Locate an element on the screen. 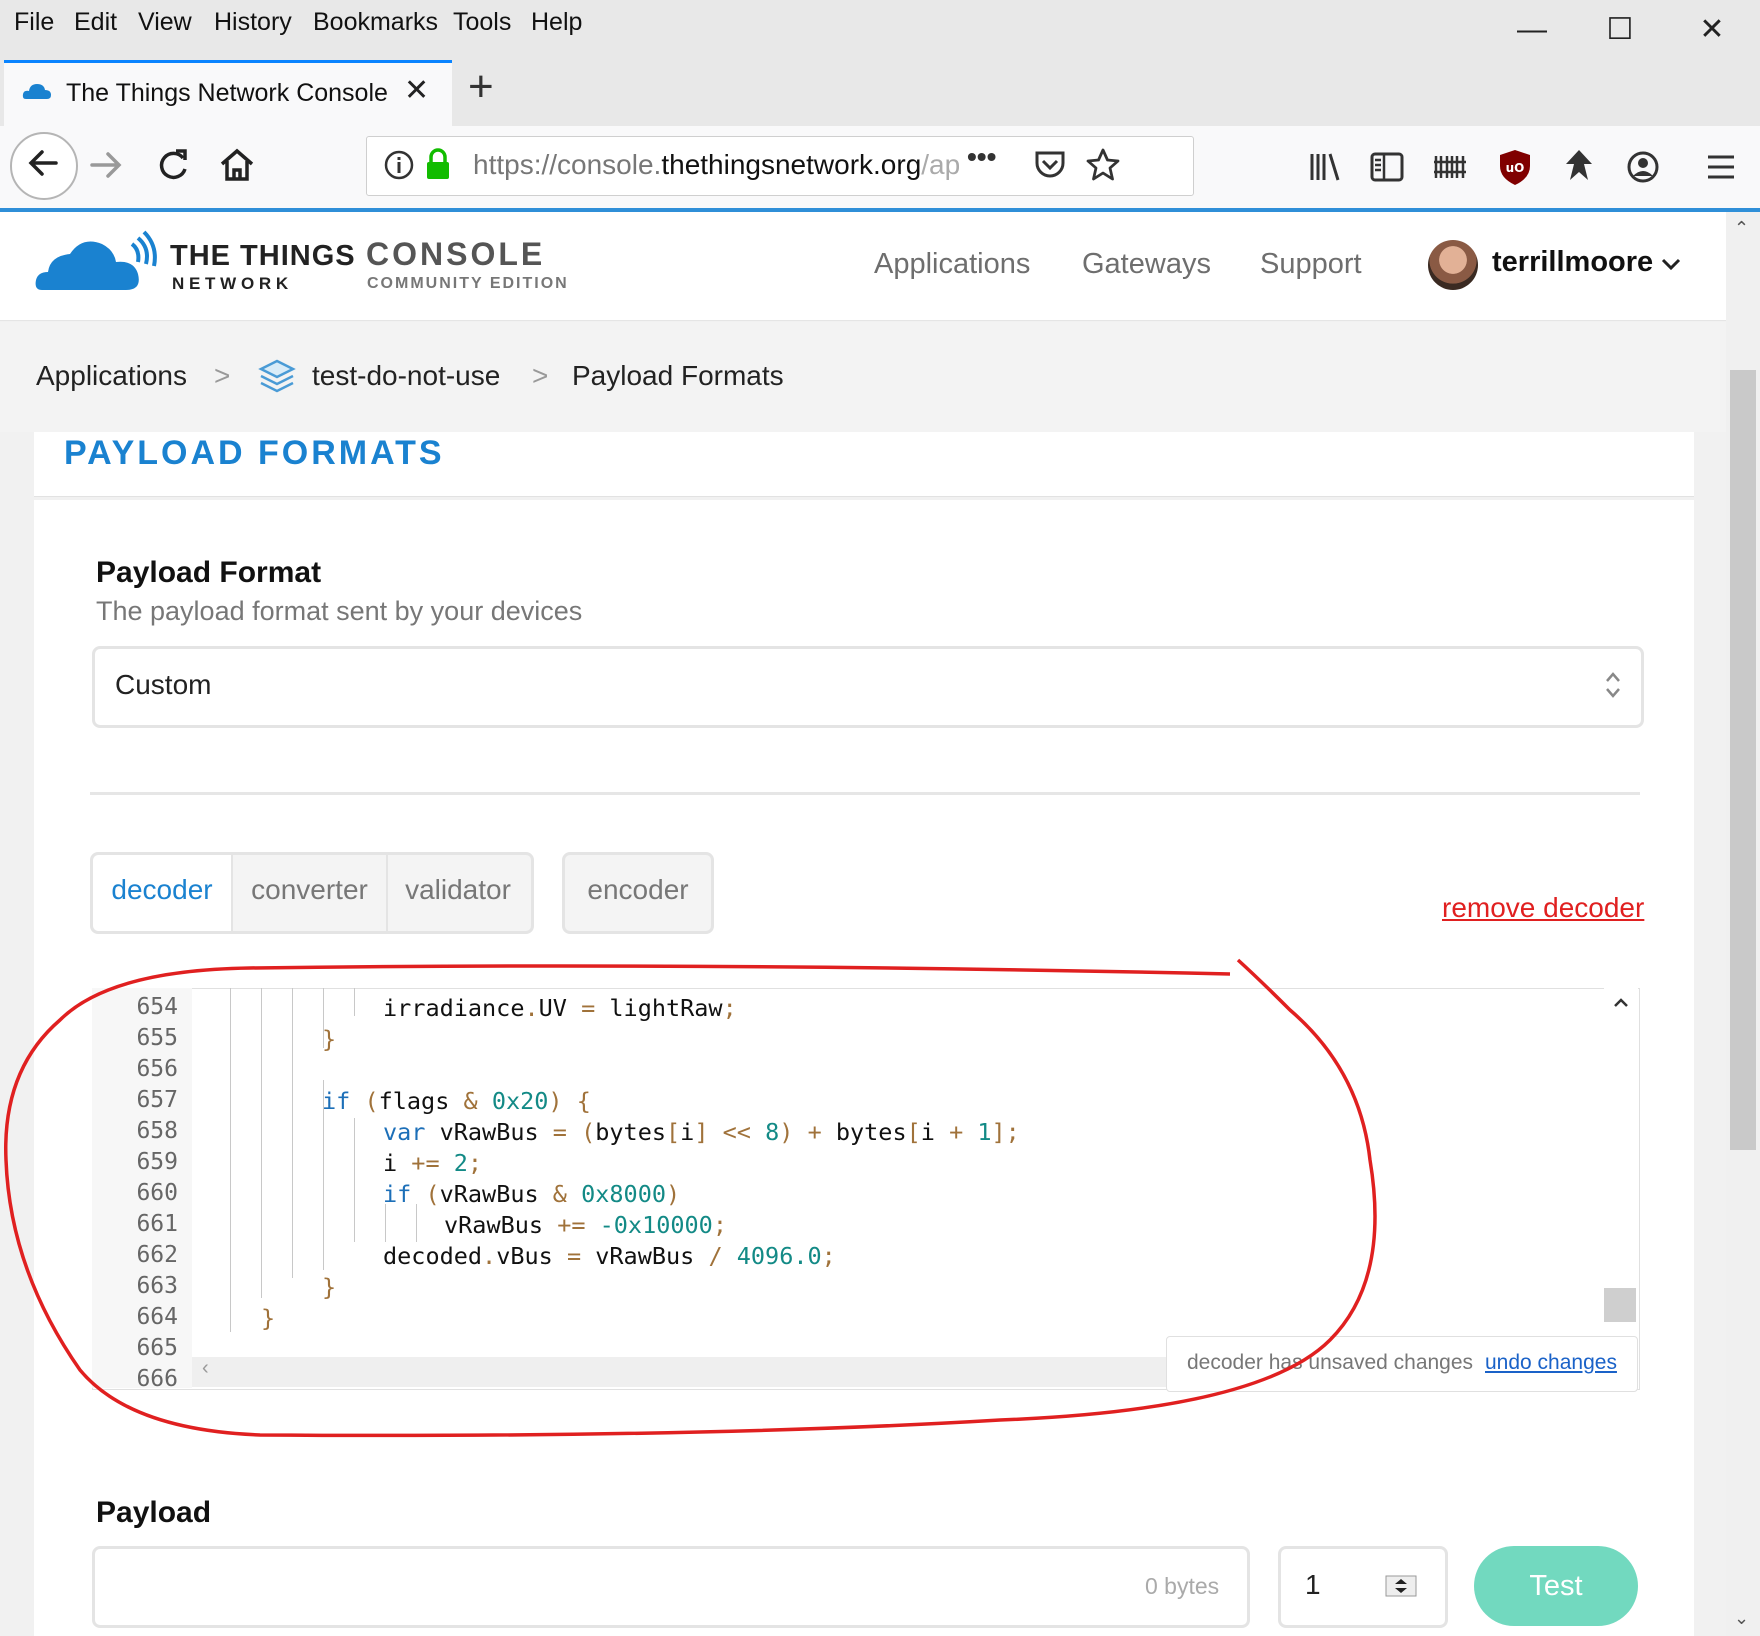 This screenshot has width=1760, height=1636. logo-line2: N E T W O R K is located at coordinates (230, 283).